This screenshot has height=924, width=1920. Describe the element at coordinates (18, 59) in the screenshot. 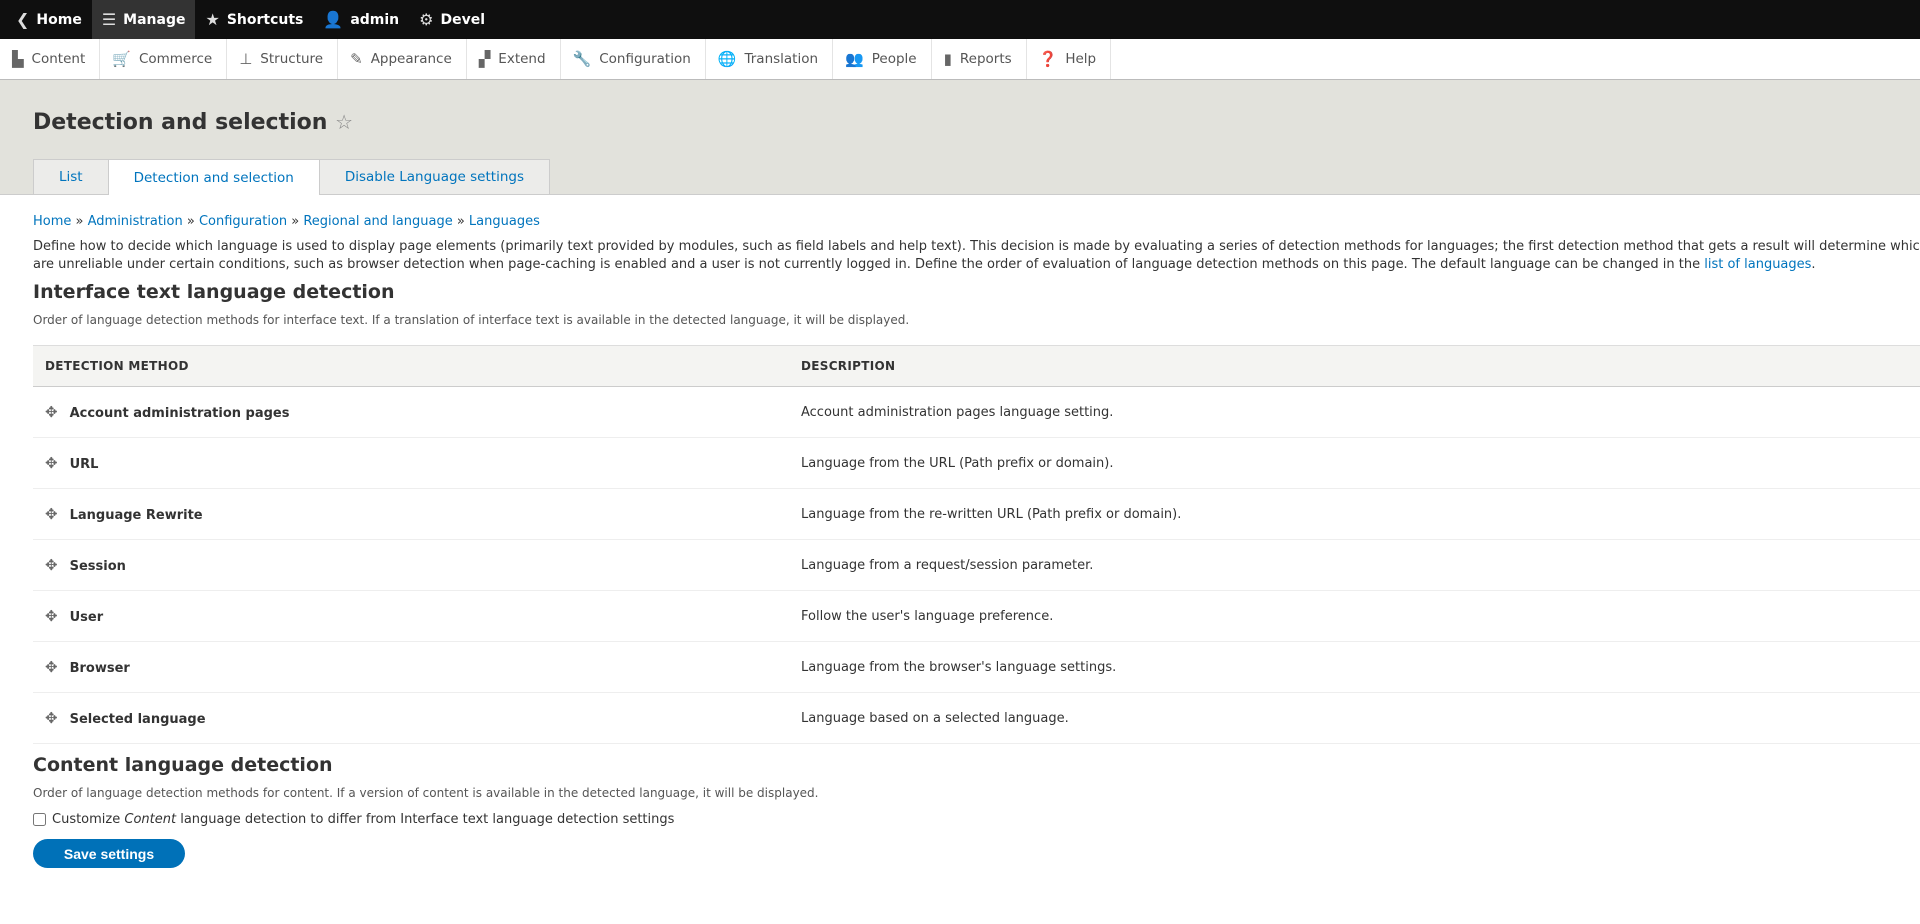

I see `file-icon: ▙` at that location.